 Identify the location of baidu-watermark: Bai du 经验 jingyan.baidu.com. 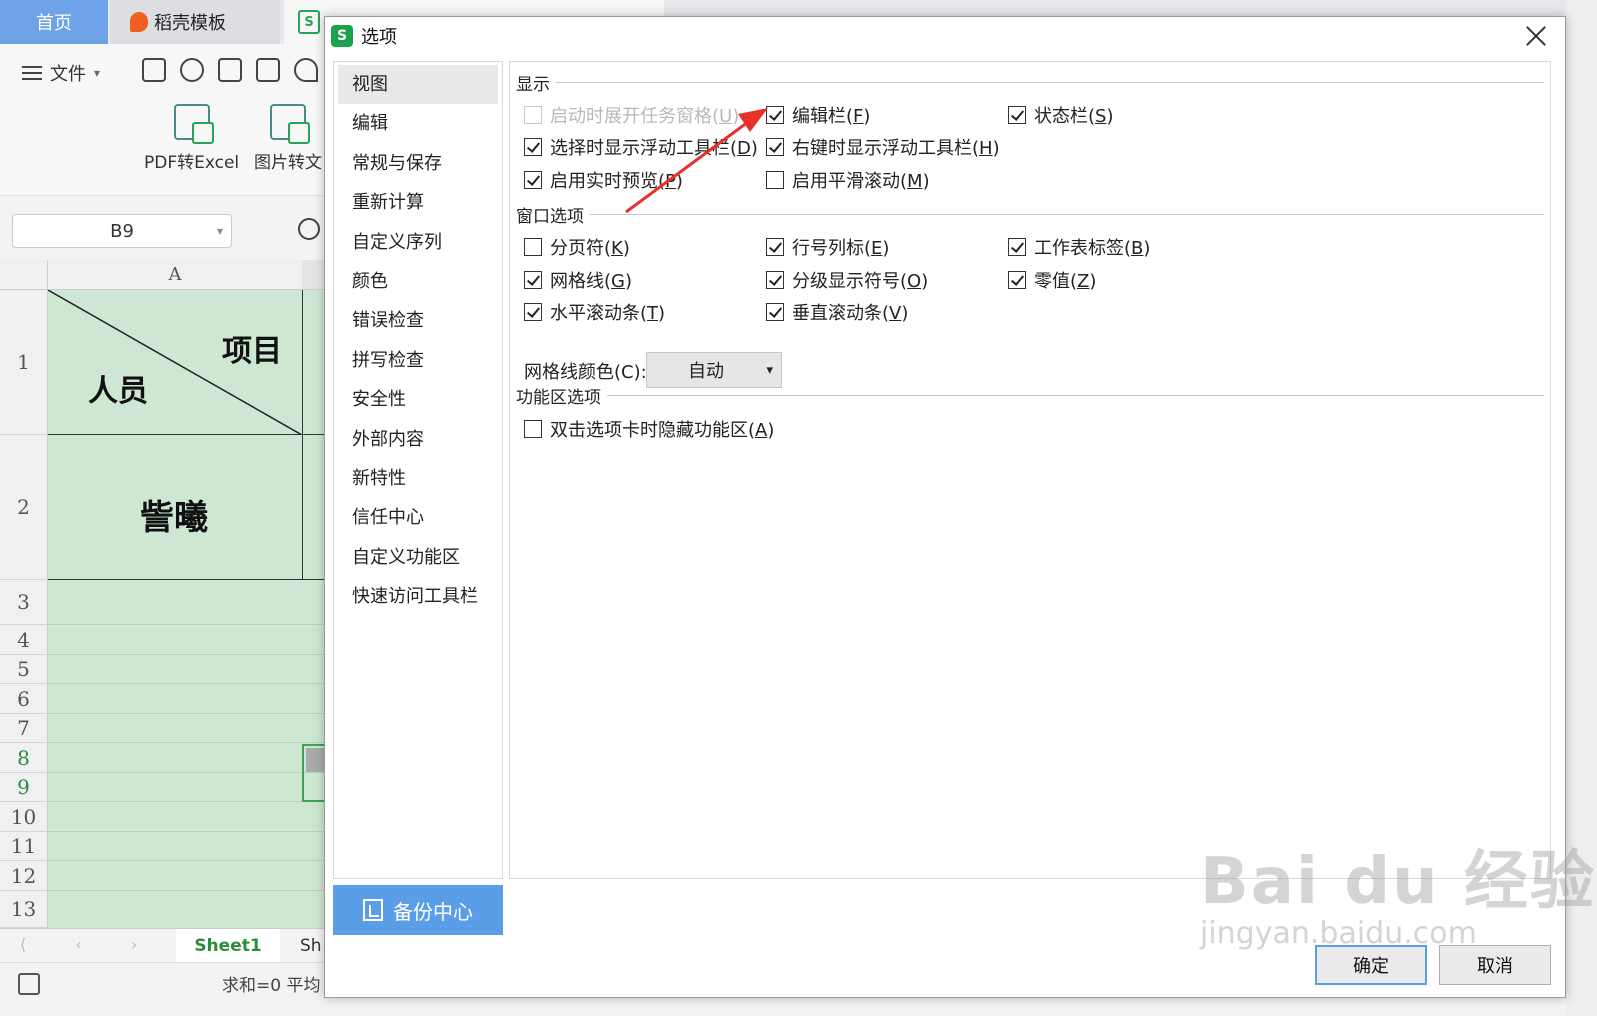
(1398, 890).